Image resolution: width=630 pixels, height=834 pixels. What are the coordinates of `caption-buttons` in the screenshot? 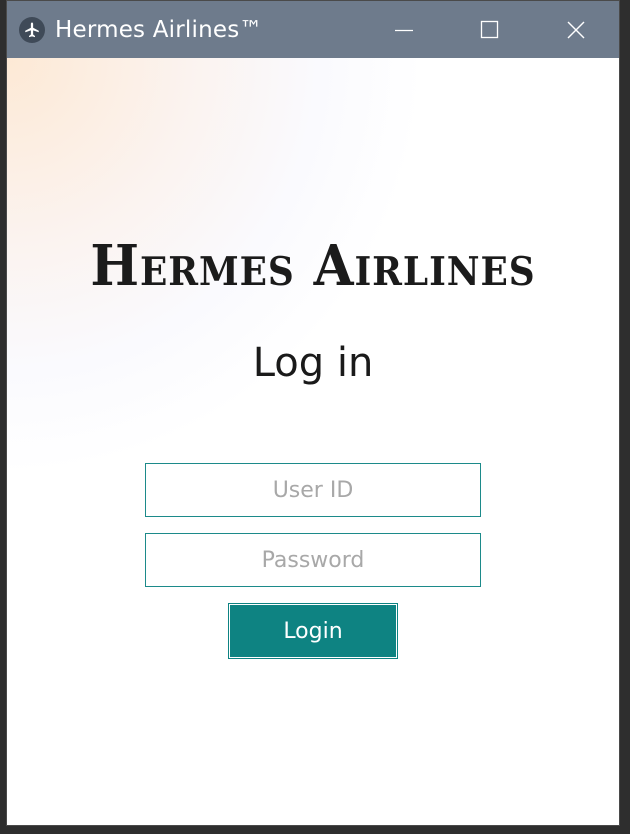 It's located at (490, 29).